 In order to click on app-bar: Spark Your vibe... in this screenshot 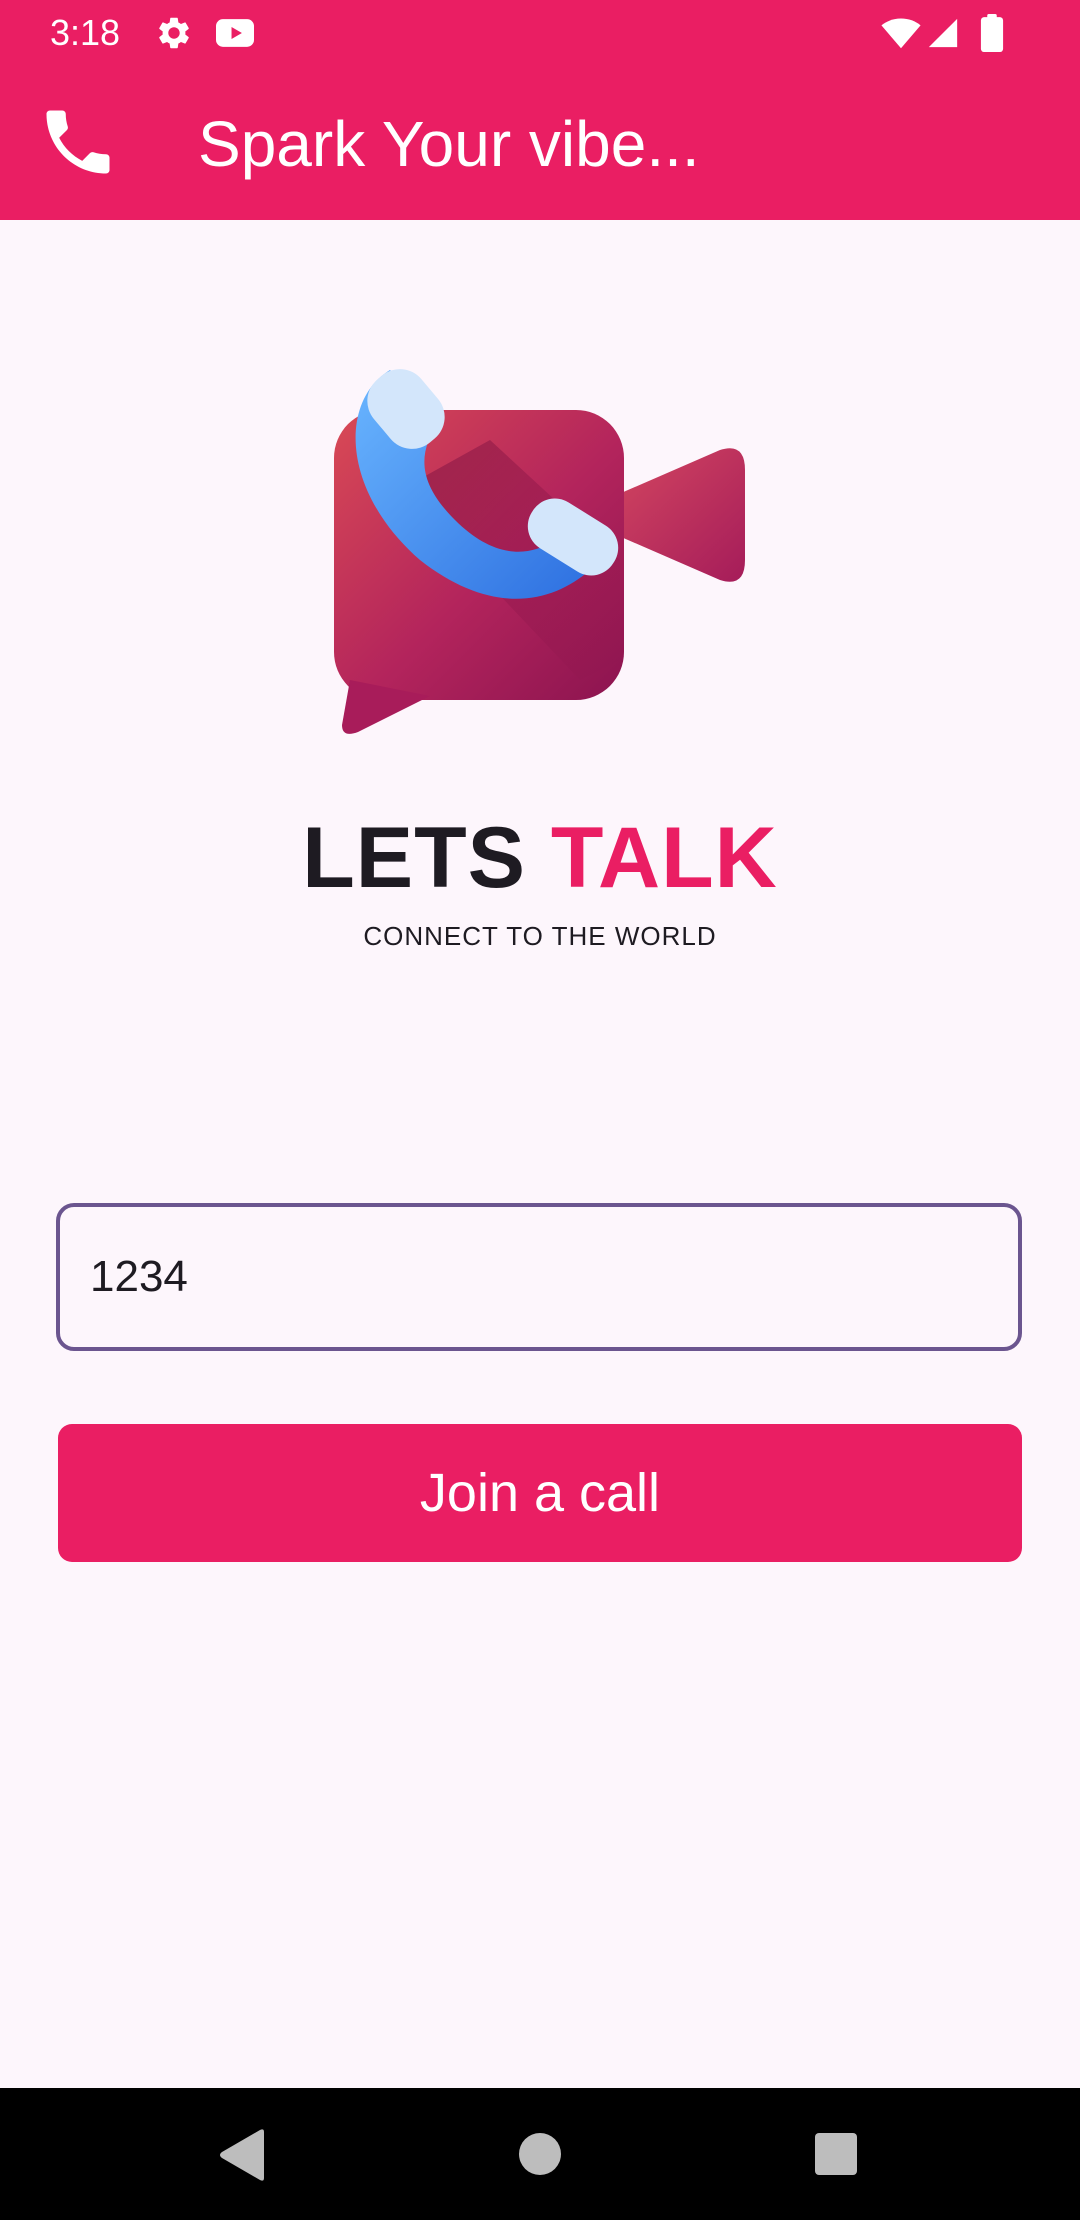, I will do `click(540, 143)`.